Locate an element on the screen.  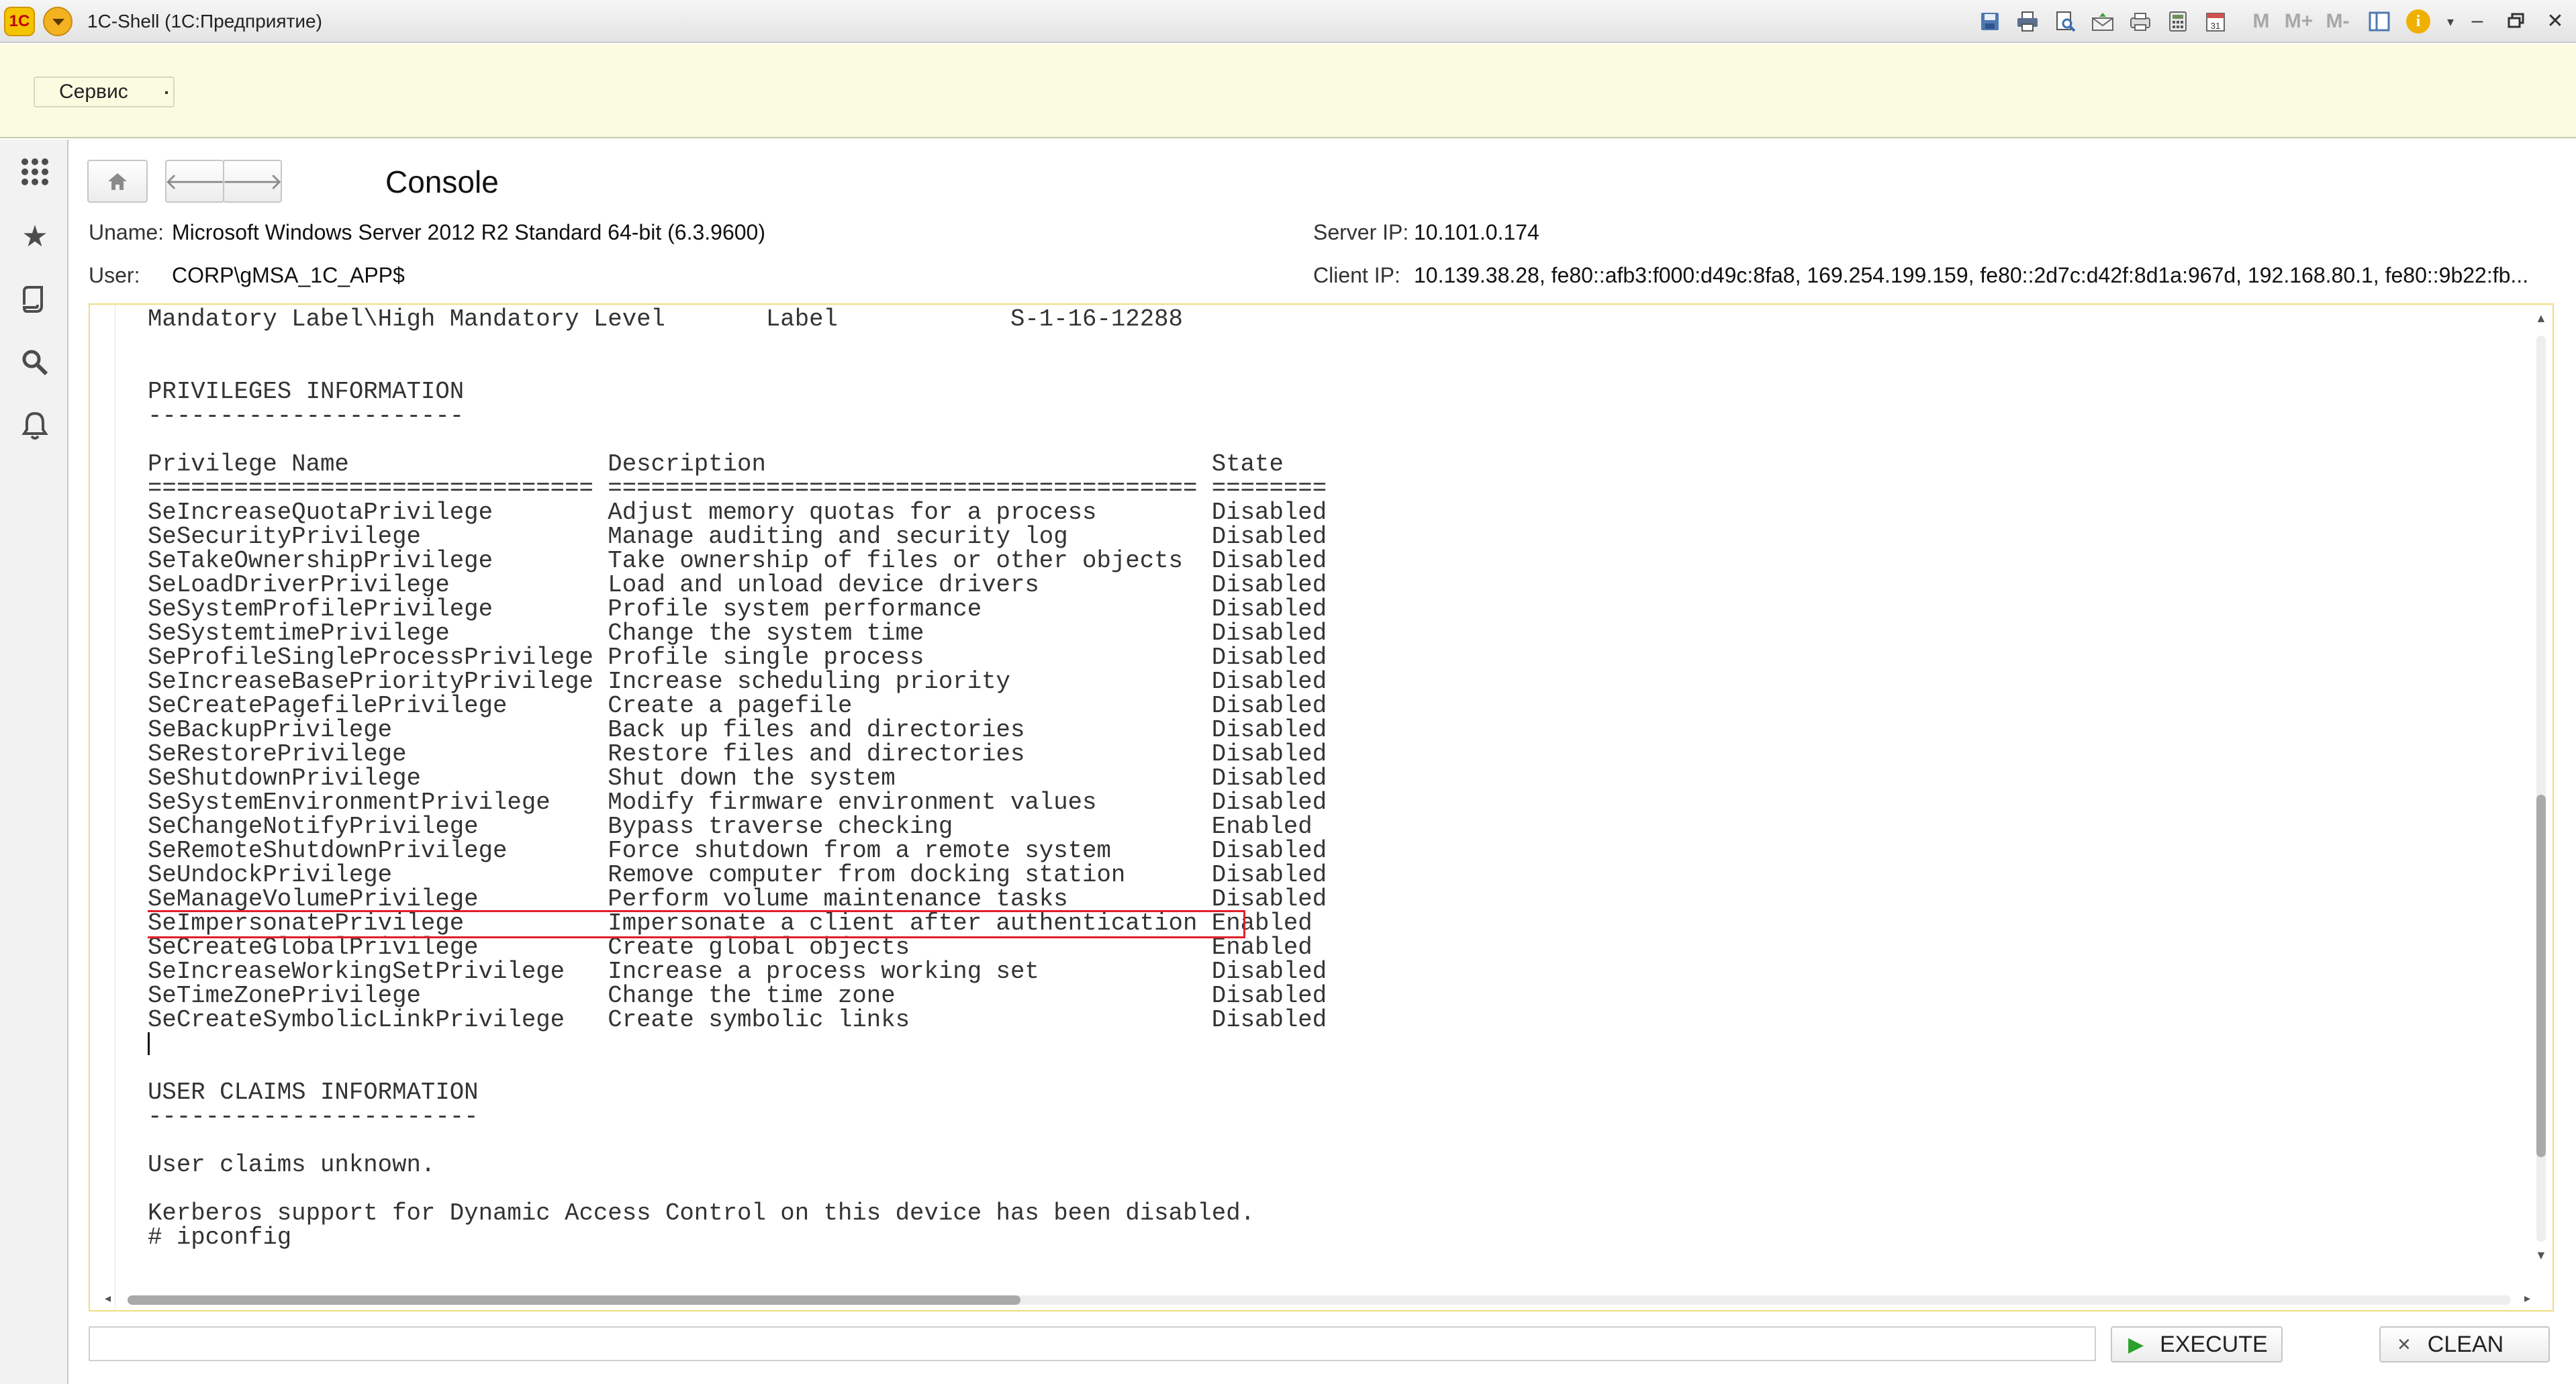
server-ip-label: Server IP: is located at coordinates (1361, 232).